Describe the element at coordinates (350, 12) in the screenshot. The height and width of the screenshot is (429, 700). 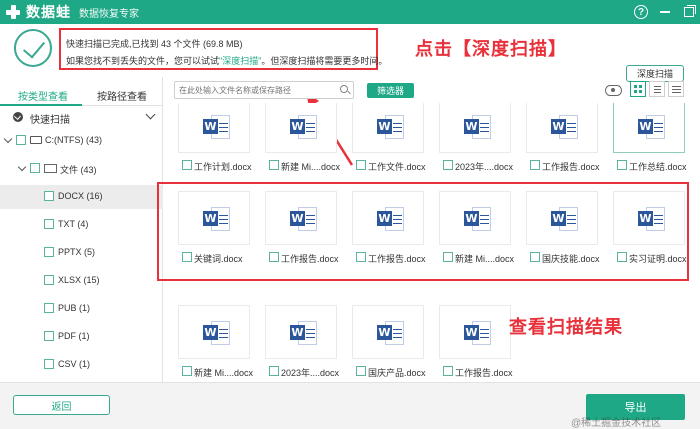
I see `title-bar: 数据蛙 数据恢复专家 ?` at that location.